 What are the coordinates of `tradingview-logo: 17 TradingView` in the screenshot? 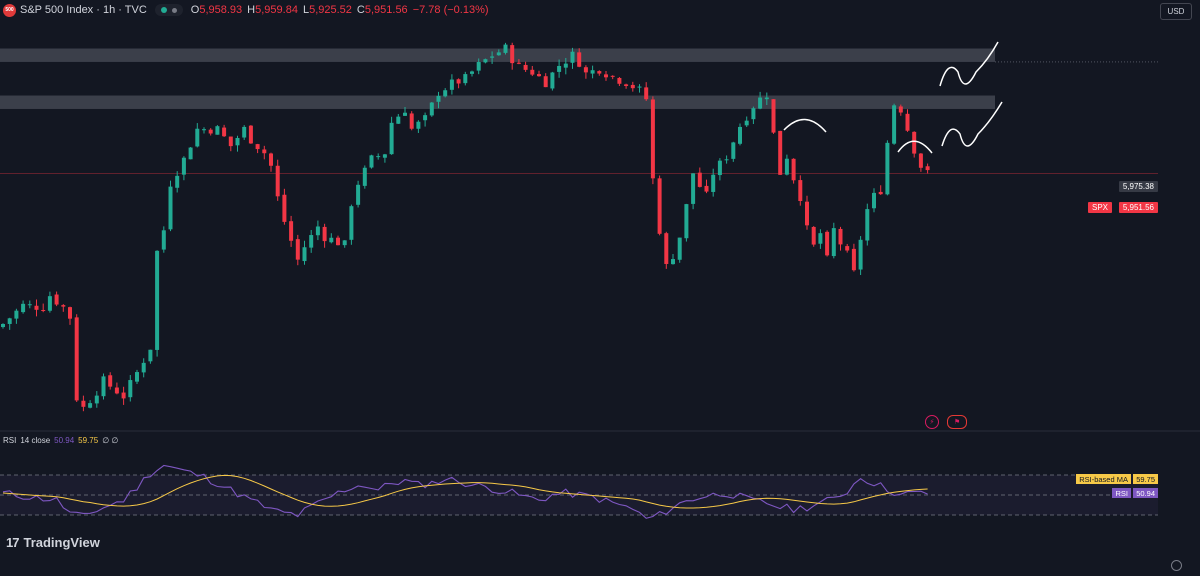 It's located at (53, 542).